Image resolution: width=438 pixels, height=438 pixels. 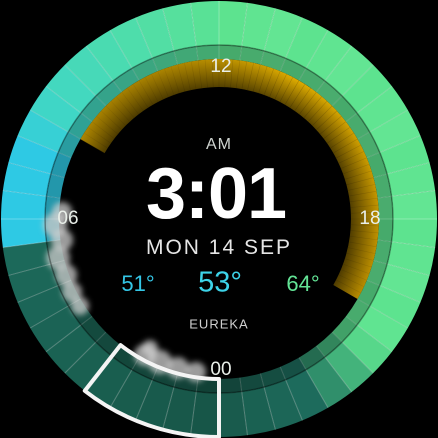 What do you see at coordinates (216, 194) in the screenshot?
I see `digital-time: 3:01` at bounding box center [216, 194].